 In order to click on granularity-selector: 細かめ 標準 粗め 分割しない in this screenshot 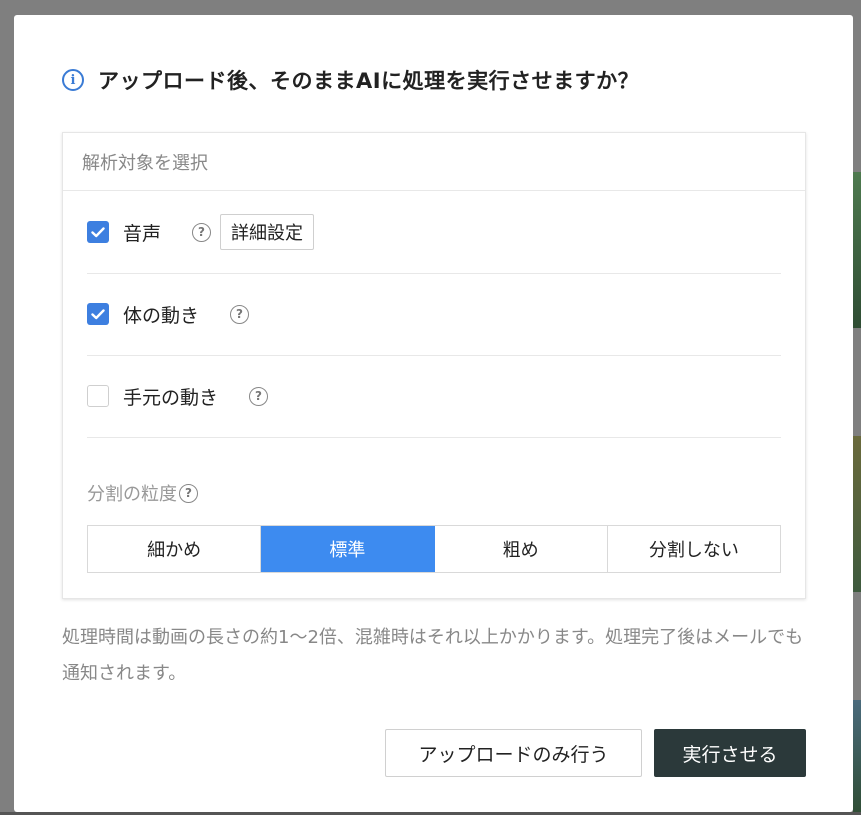, I will do `click(434, 549)`.